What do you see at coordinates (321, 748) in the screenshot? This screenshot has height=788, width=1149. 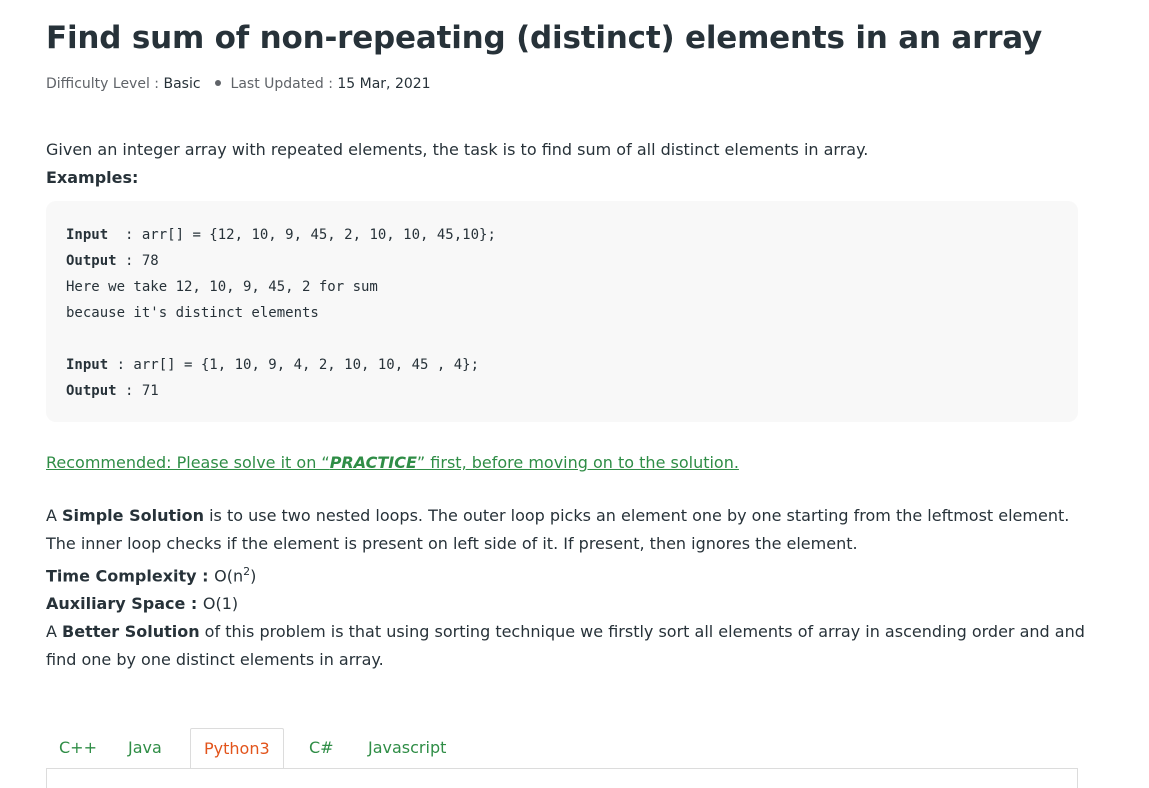 I see `tab-csharp: C#` at bounding box center [321, 748].